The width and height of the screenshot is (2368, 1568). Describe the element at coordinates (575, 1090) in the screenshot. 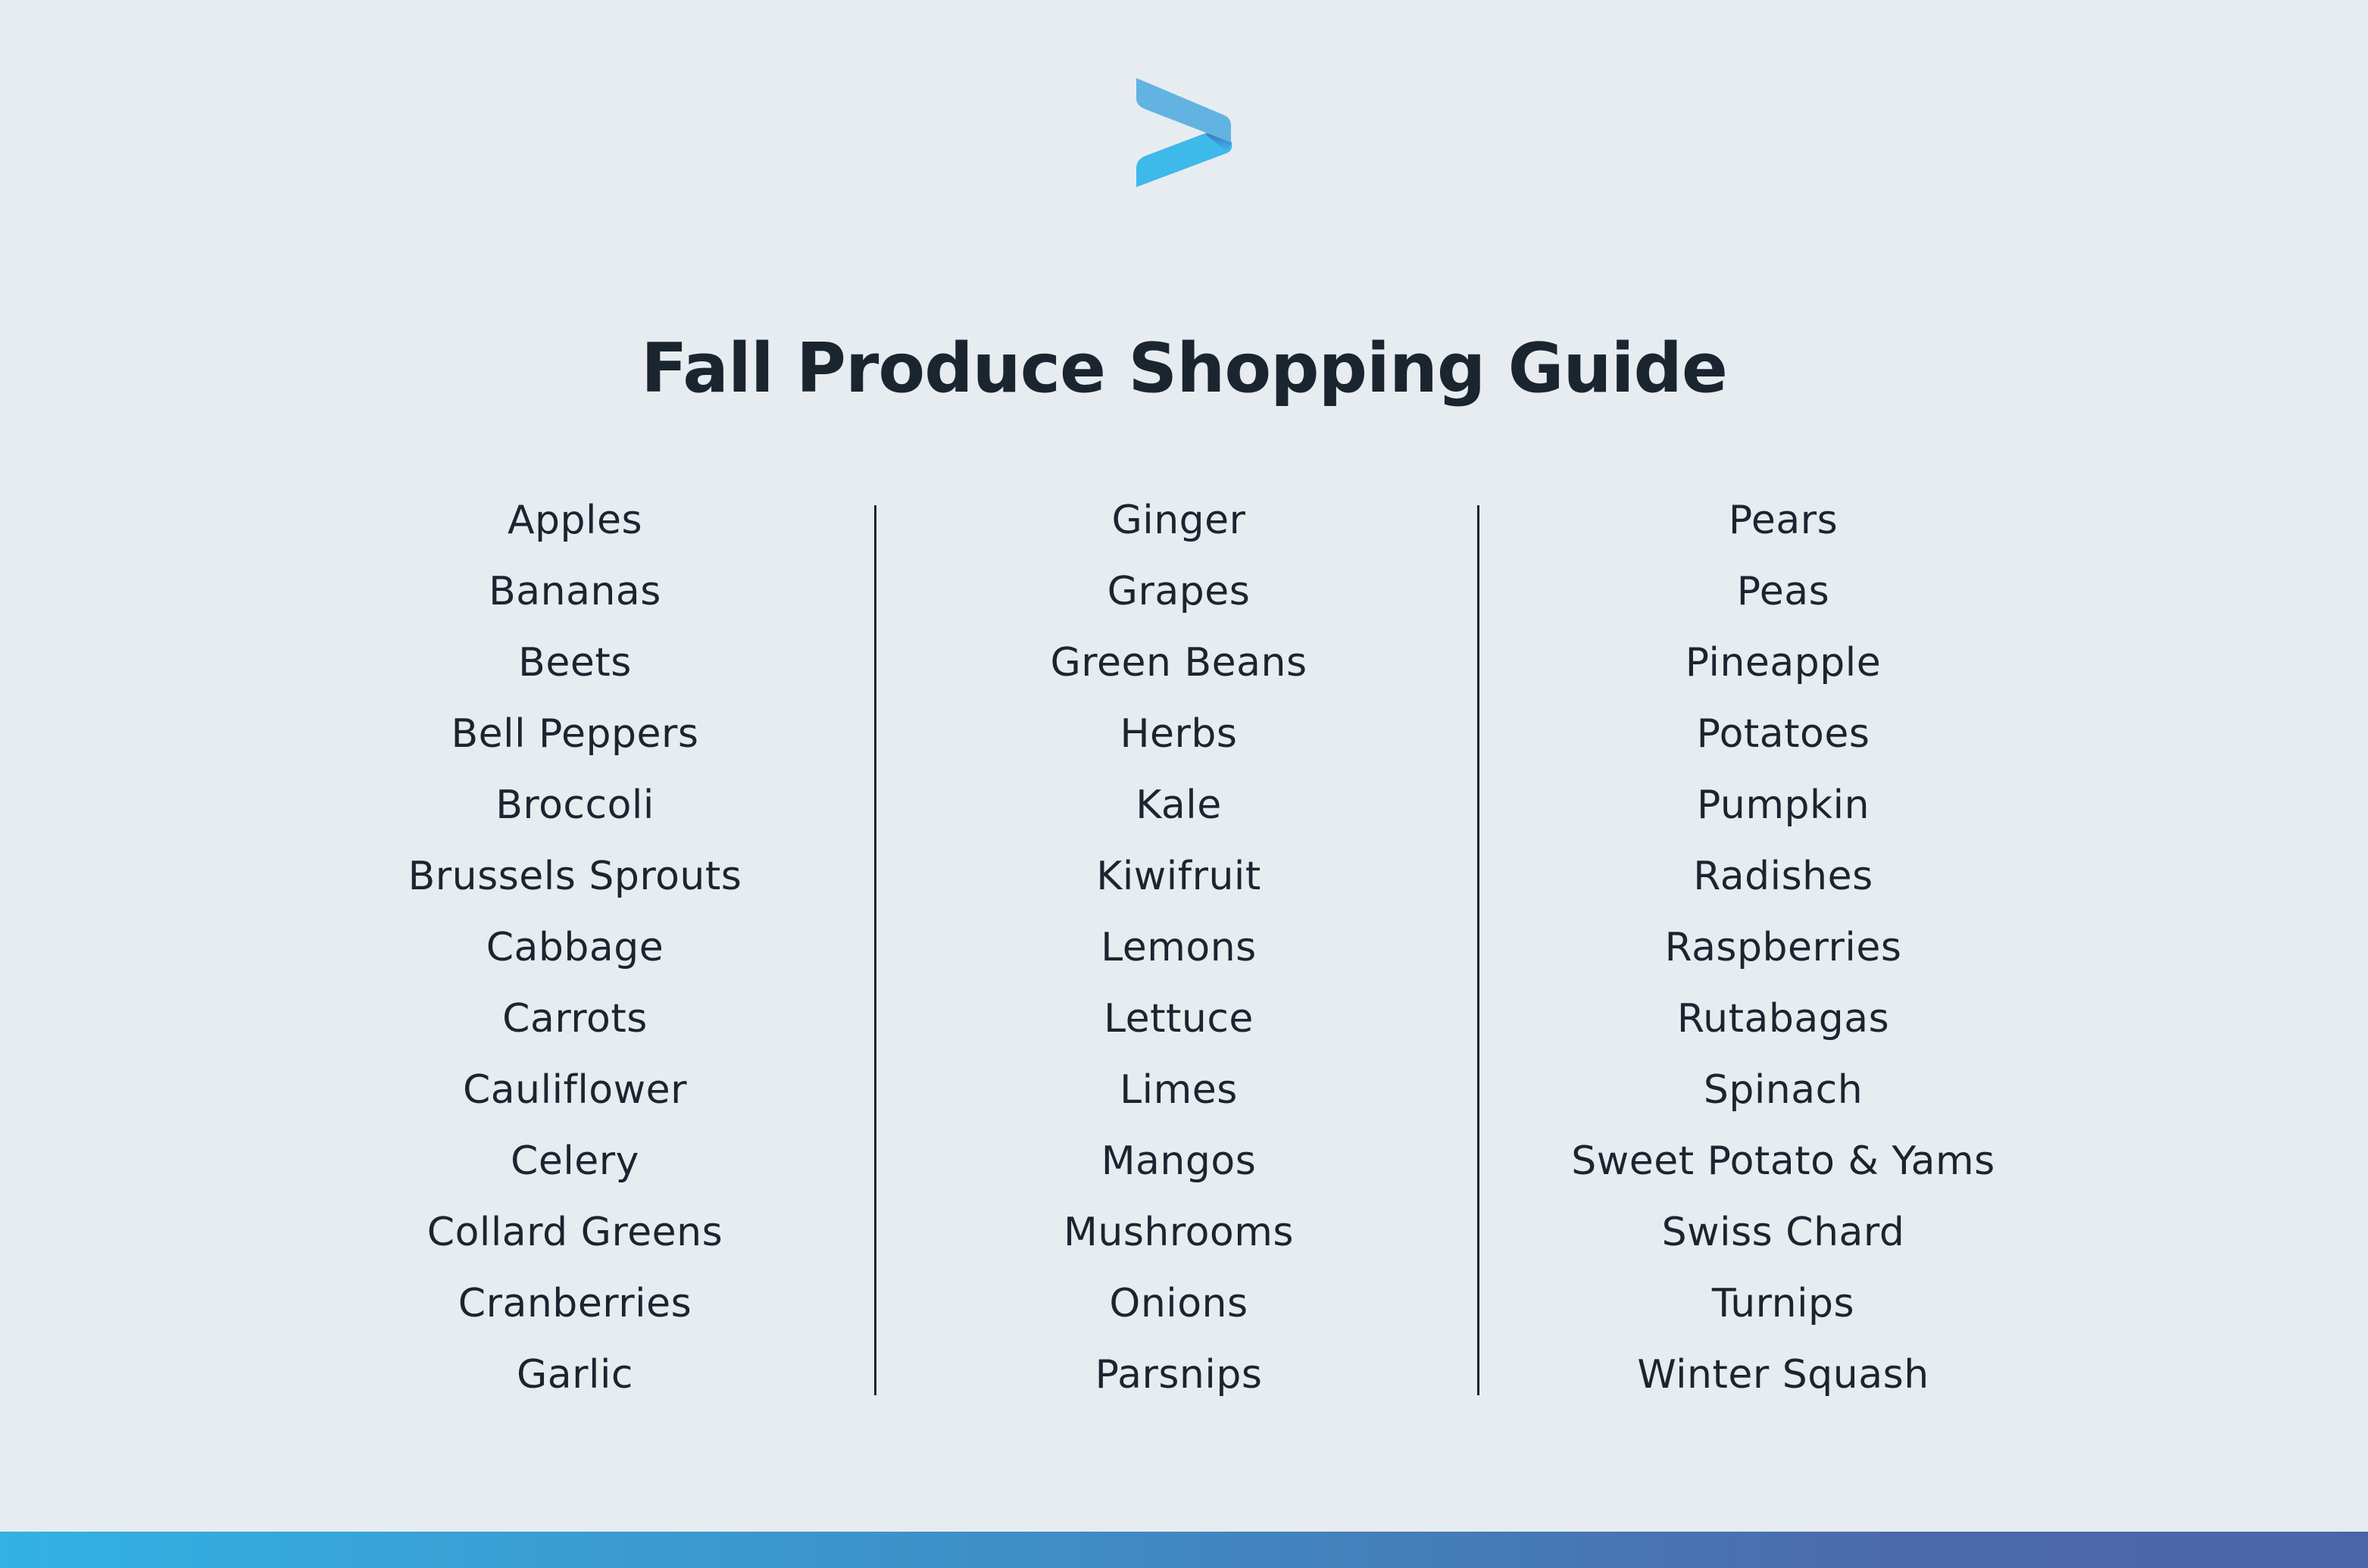

I see `produce-item: Cauliflower` at that location.